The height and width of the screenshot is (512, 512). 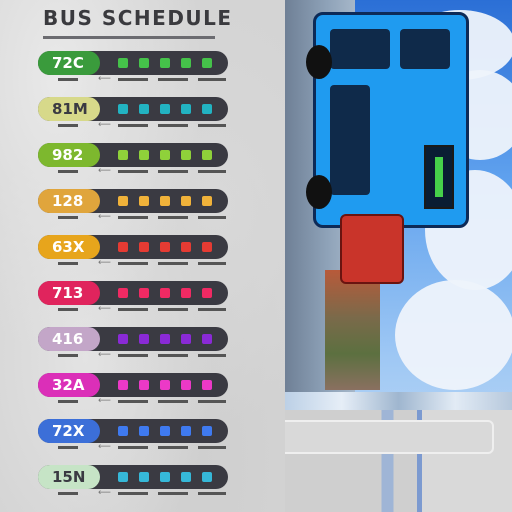 I want to click on route-badge: 63X, so click(x=69, y=247).